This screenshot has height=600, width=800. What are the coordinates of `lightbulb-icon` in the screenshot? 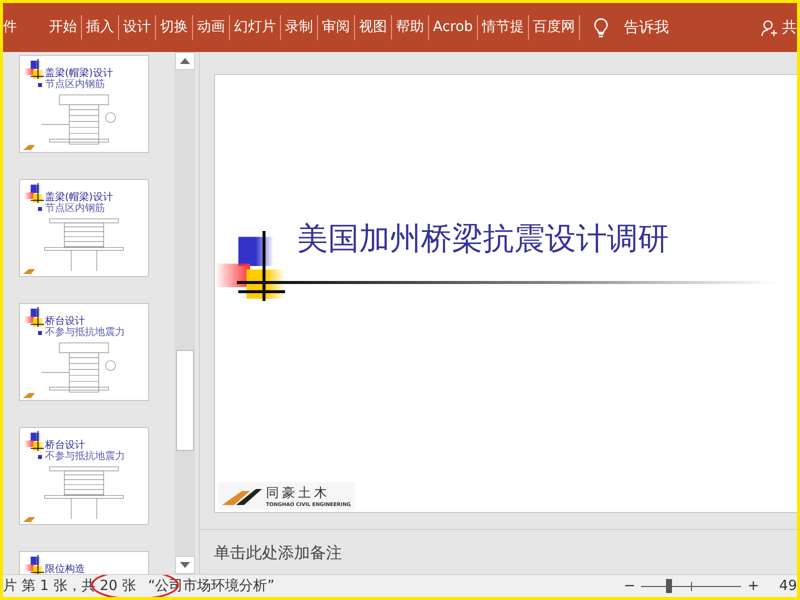 It's located at (601, 28).